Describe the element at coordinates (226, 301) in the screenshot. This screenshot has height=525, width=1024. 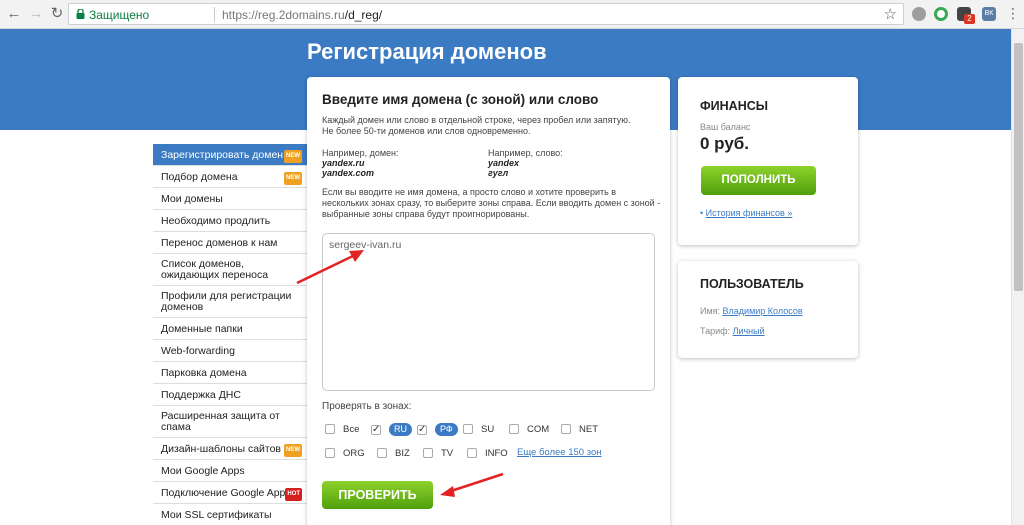
I see `sidebar-item-label: Профили для регистрации доменов` at that location.